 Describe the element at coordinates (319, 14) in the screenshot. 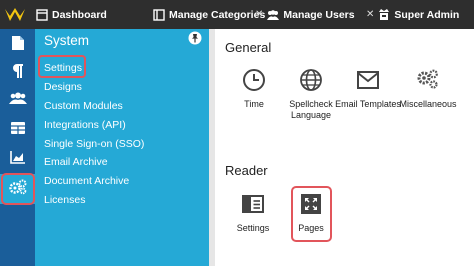

I see `tab-label: Manage Users` at that location.